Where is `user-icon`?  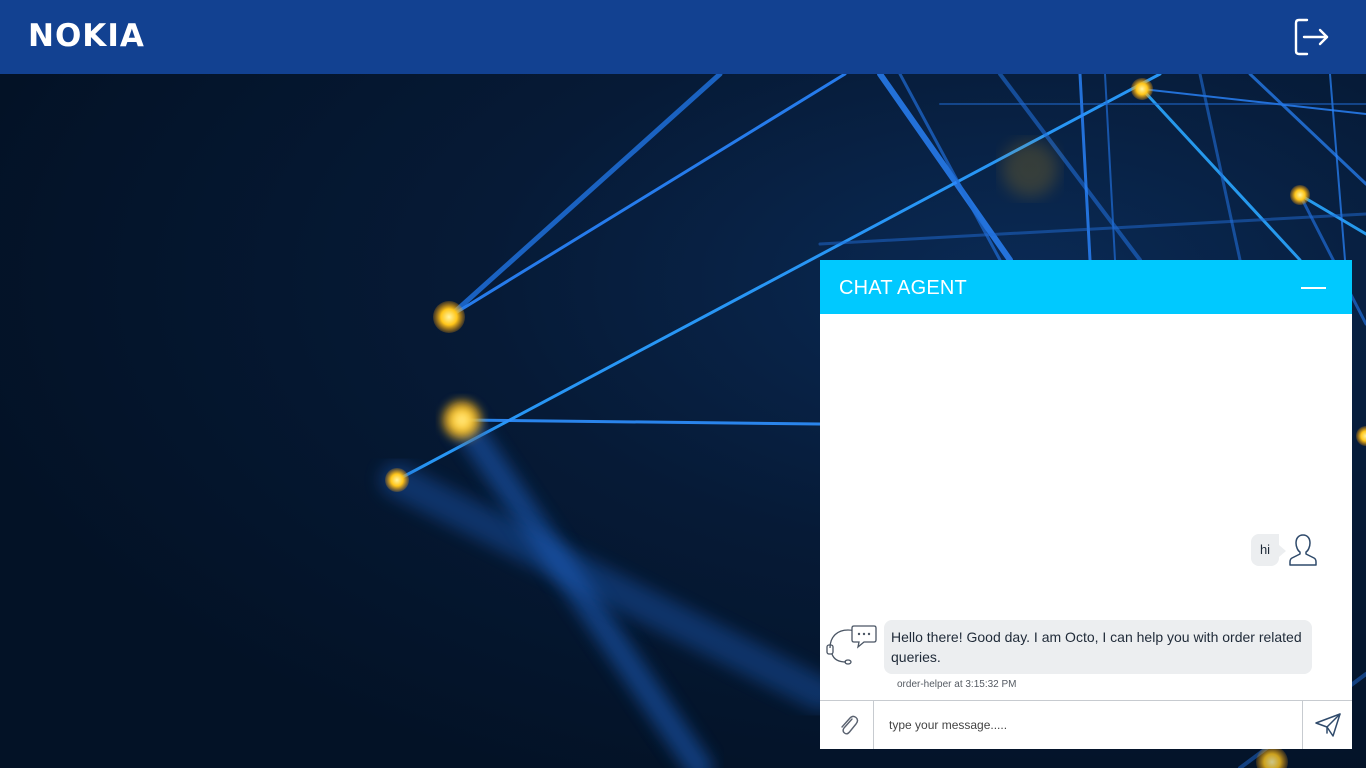
user-icon is located at coordinates (1303, 550).